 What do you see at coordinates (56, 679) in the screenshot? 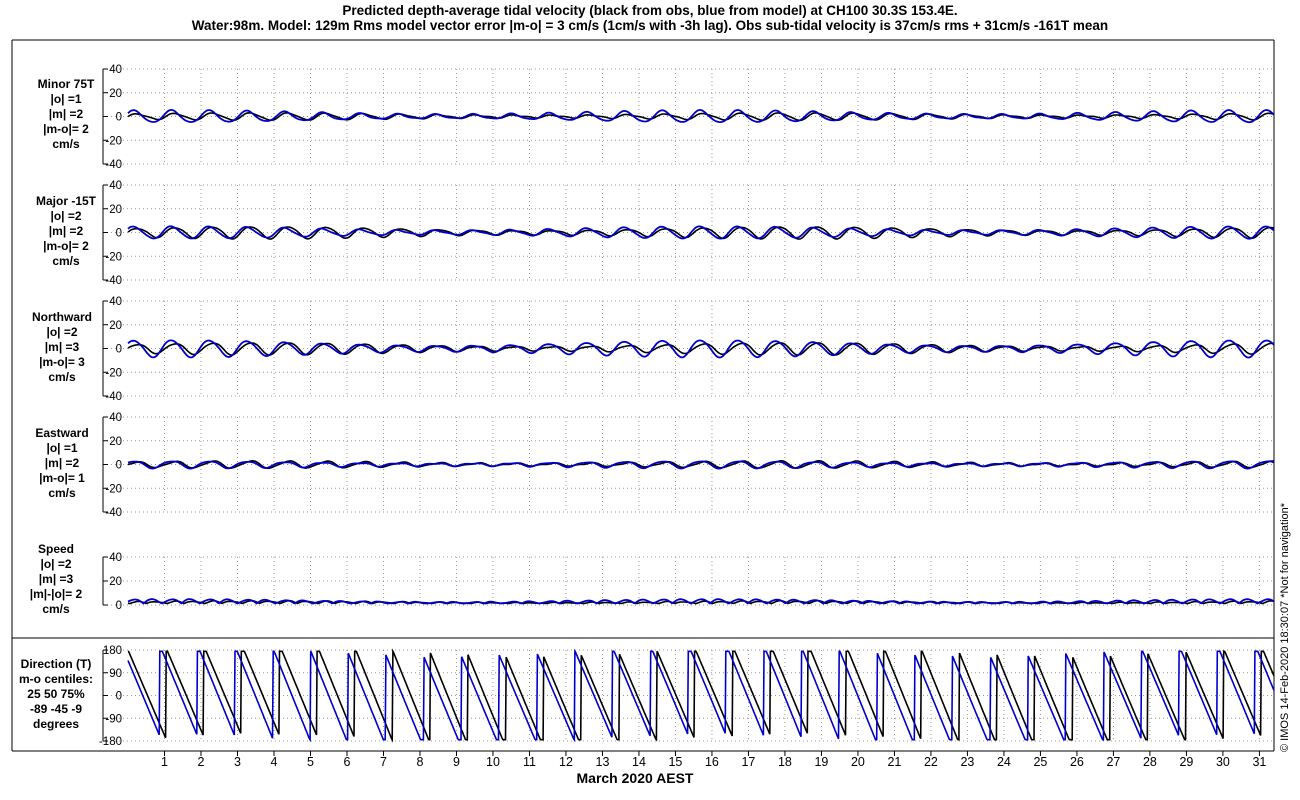
I see `panel-label-line: m-o centiles:` at bounding box center [56, 679].